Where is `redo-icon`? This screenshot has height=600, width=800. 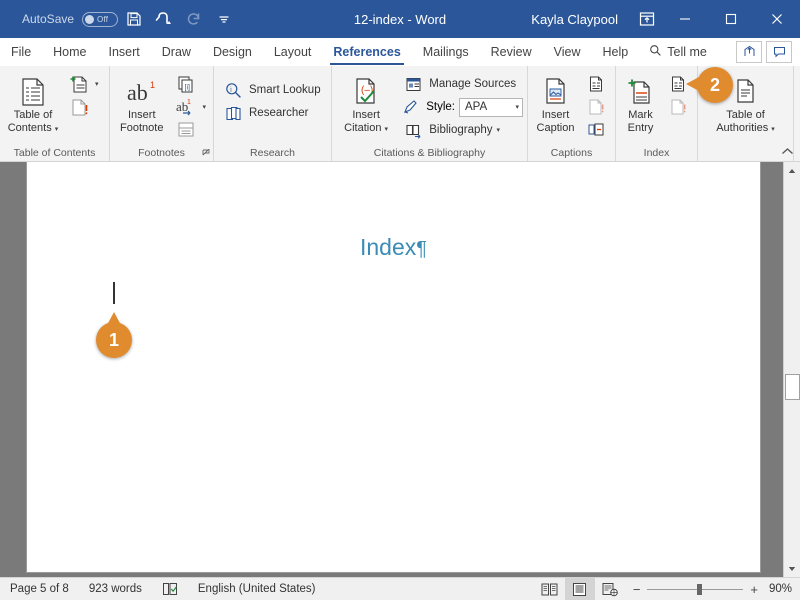 redo-icon is located at coordinates (194, 19).